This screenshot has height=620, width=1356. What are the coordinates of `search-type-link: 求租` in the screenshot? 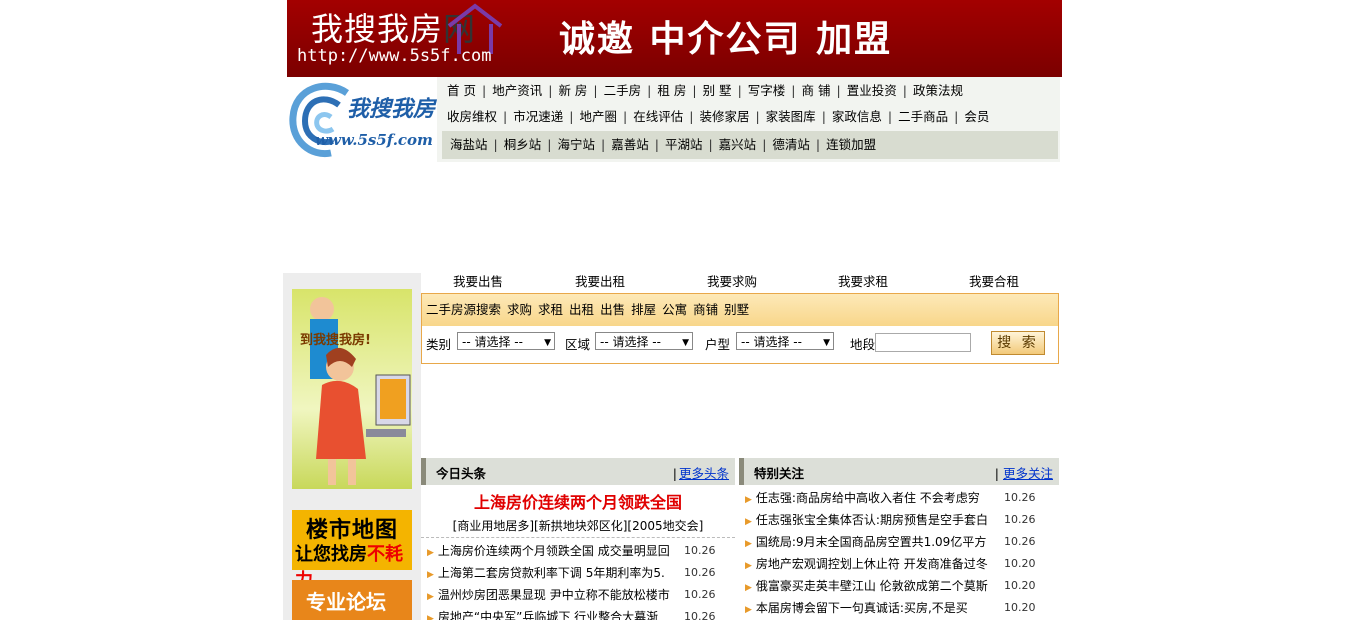 It's located at (550, 309).